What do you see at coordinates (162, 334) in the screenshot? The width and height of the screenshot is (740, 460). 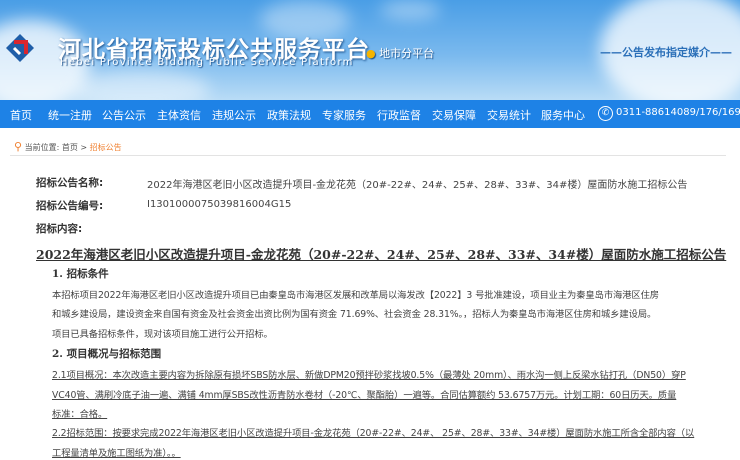 I see `paragraph-line: 项目已具备招标条件，现对该项目施工进行公开招标。` at bounding box center [162, 334].